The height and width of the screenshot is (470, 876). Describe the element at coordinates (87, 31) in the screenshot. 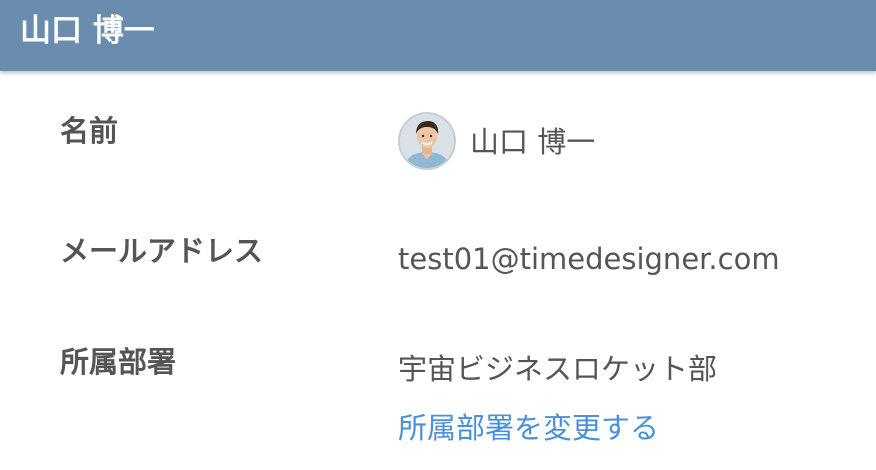

I see `page-title: 山口 博一` at that location.